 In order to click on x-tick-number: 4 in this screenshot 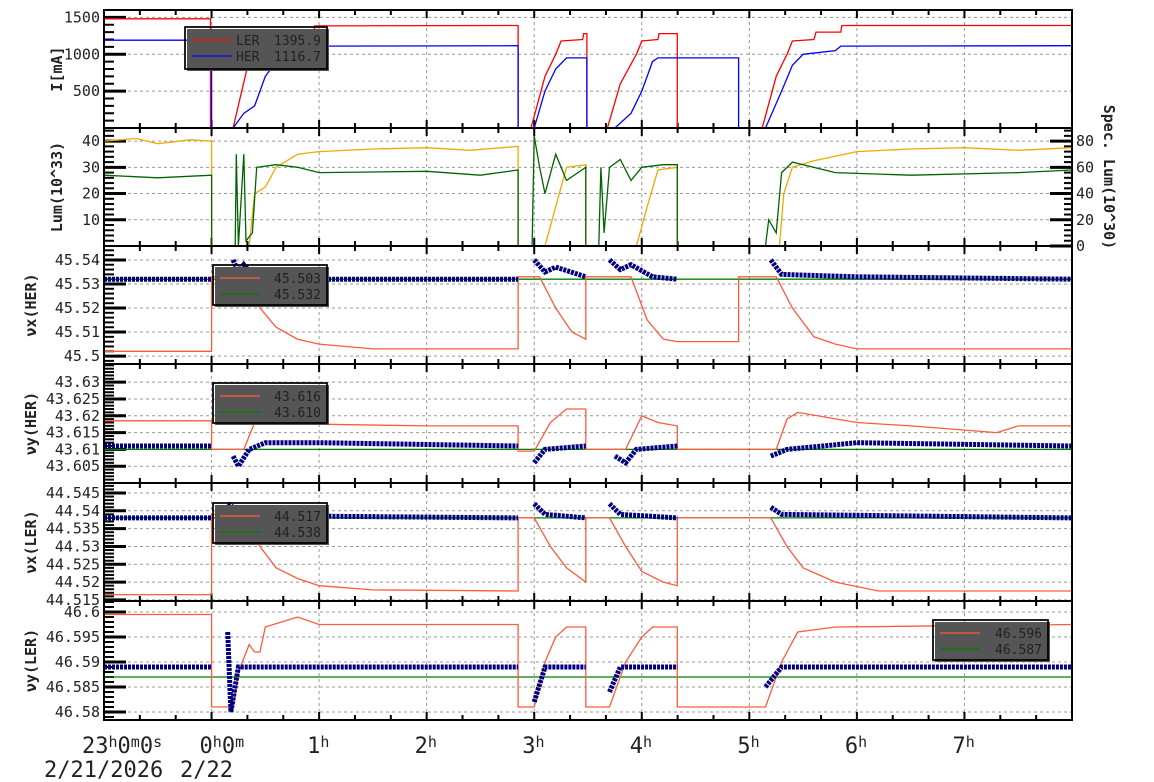, I will do `click(636, 746)`.